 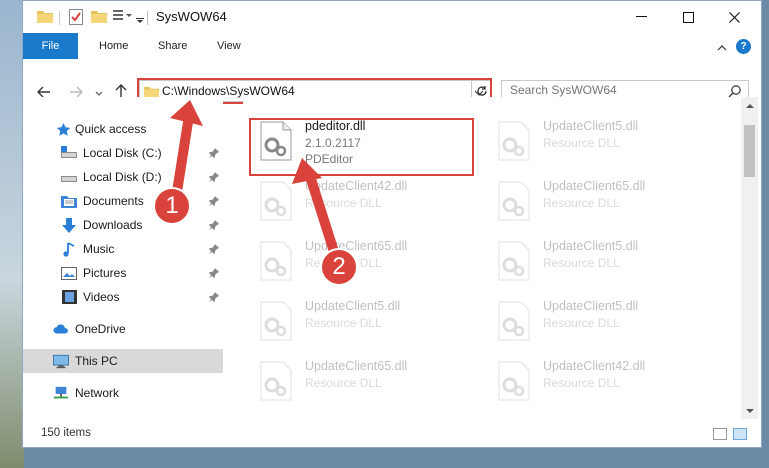 I want to click on nav-label: Documents, so click(x=113, y=201).